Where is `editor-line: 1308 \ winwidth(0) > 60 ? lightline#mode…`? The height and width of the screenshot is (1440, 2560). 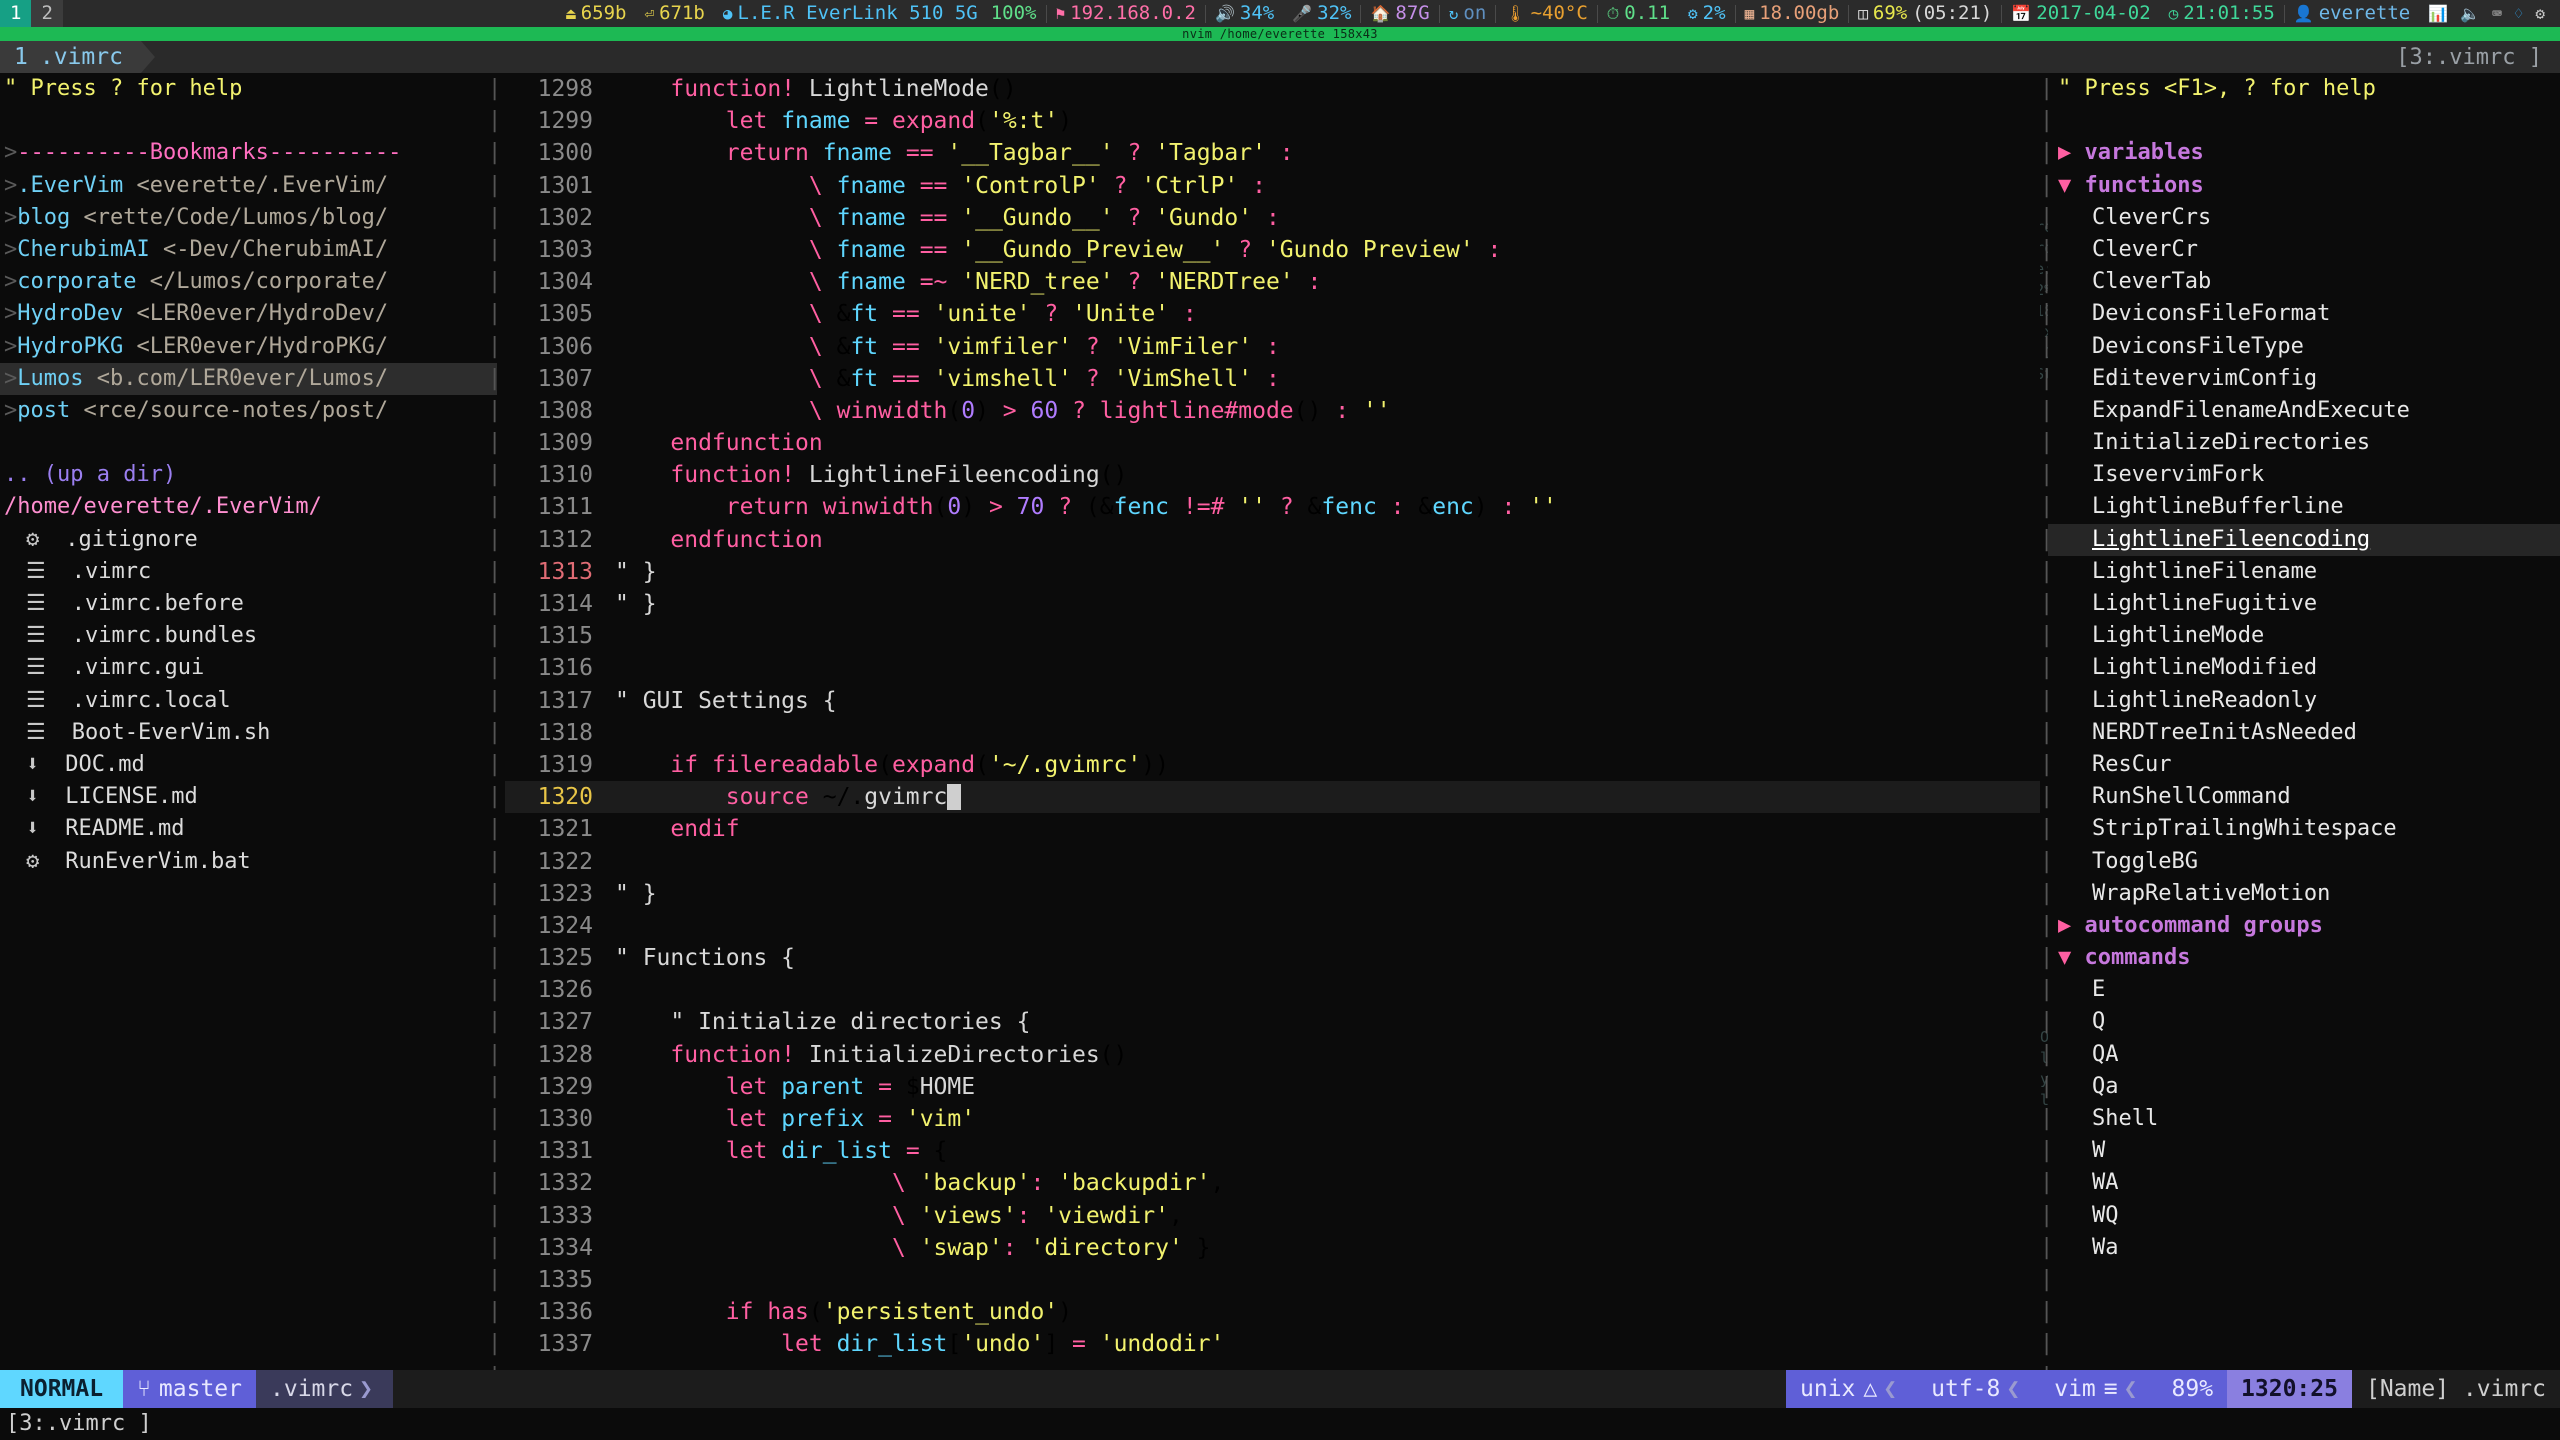
editor-line: 1308 \ winwidth(0) > 60 ? lightline#mode… is located at coordinates (1272, 411).